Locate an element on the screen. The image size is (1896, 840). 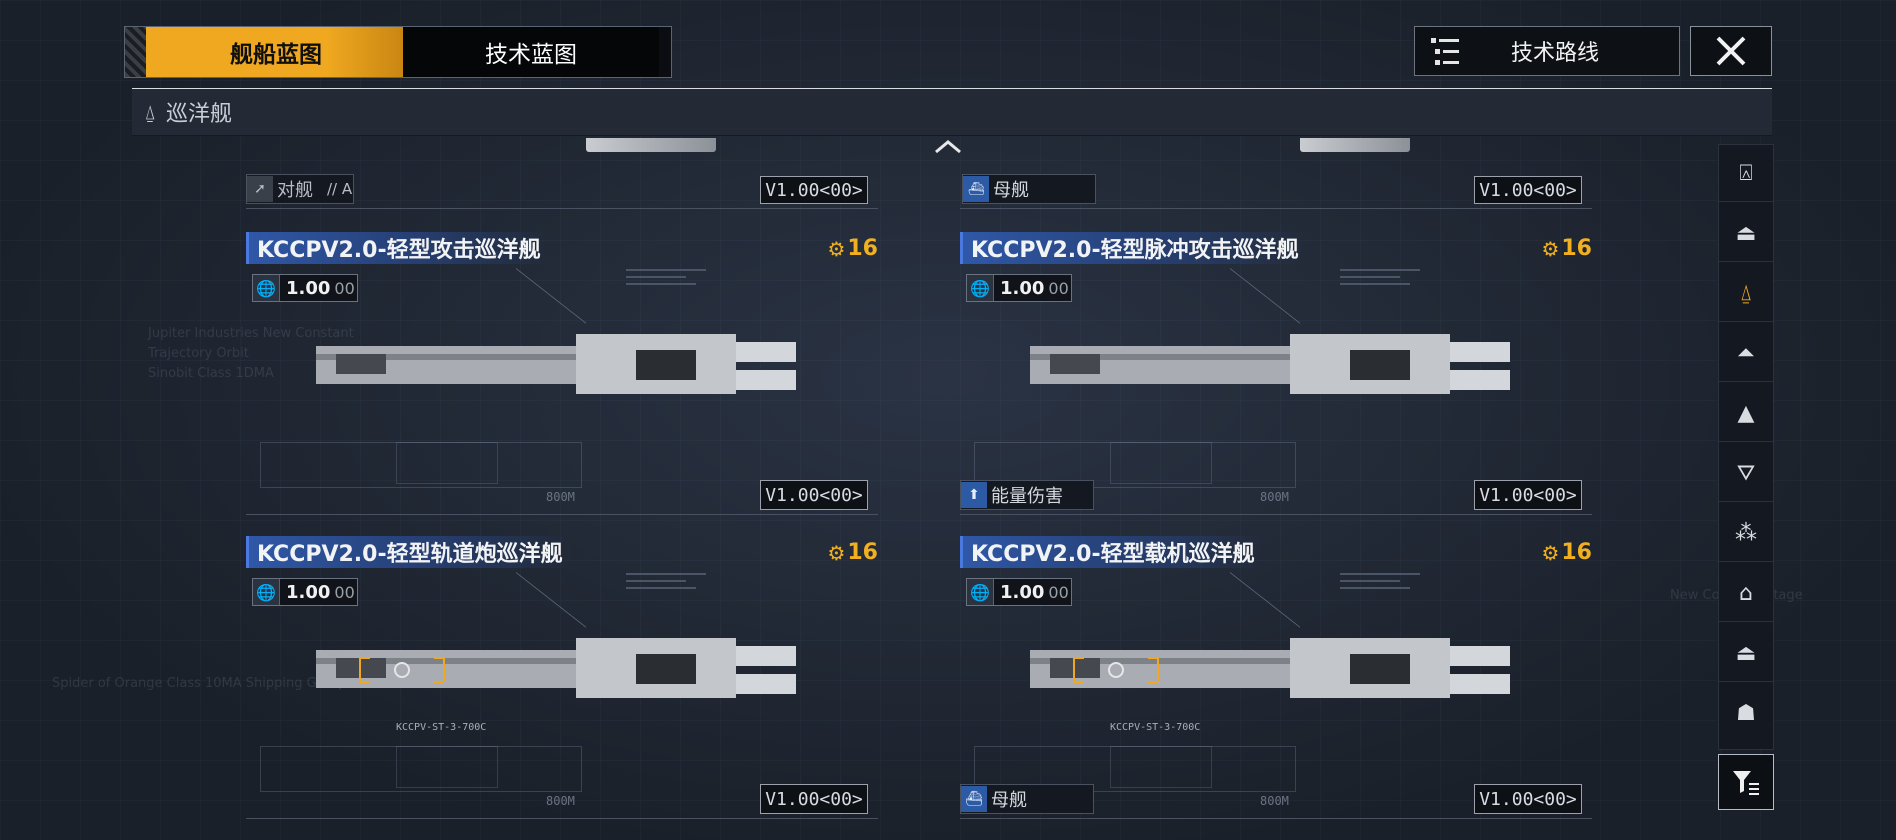
partial-ship-card: ➚ 对舰 // A V1.00<00> is located at coordinates (562, 174).